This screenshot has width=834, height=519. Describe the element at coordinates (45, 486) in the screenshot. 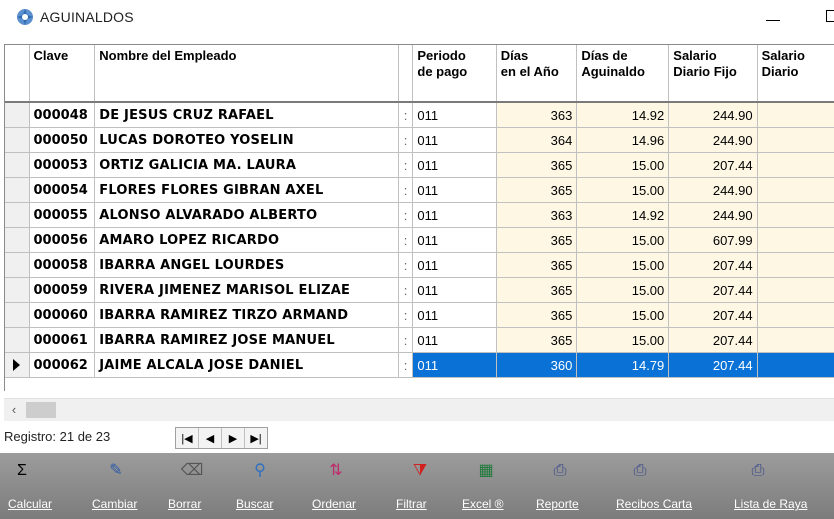

I see `toolbar-button-calcular: Σ Calcular` at that location.